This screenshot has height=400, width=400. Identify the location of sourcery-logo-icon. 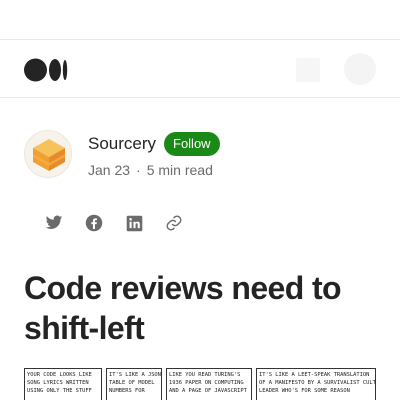
(49, 155).